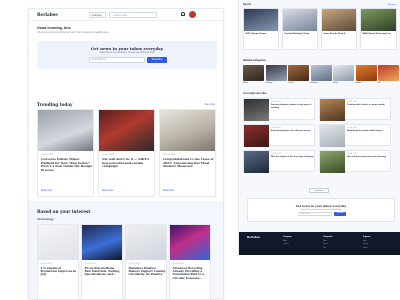 The height and width of the screenshot is (300, 400). What do you see at coordinates (367, 237) in the screenshot?
I see `footer-column-title: Support` at bounding box center [367, 237].